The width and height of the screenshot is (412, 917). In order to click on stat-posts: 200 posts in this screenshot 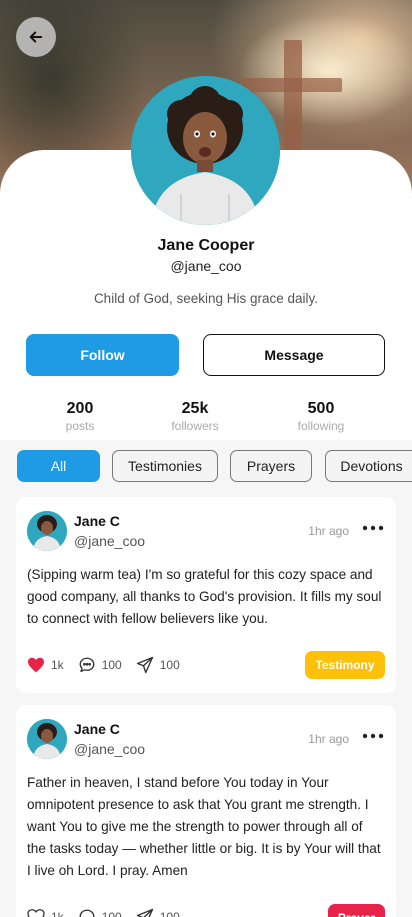, I will do `click(80, 416)`.